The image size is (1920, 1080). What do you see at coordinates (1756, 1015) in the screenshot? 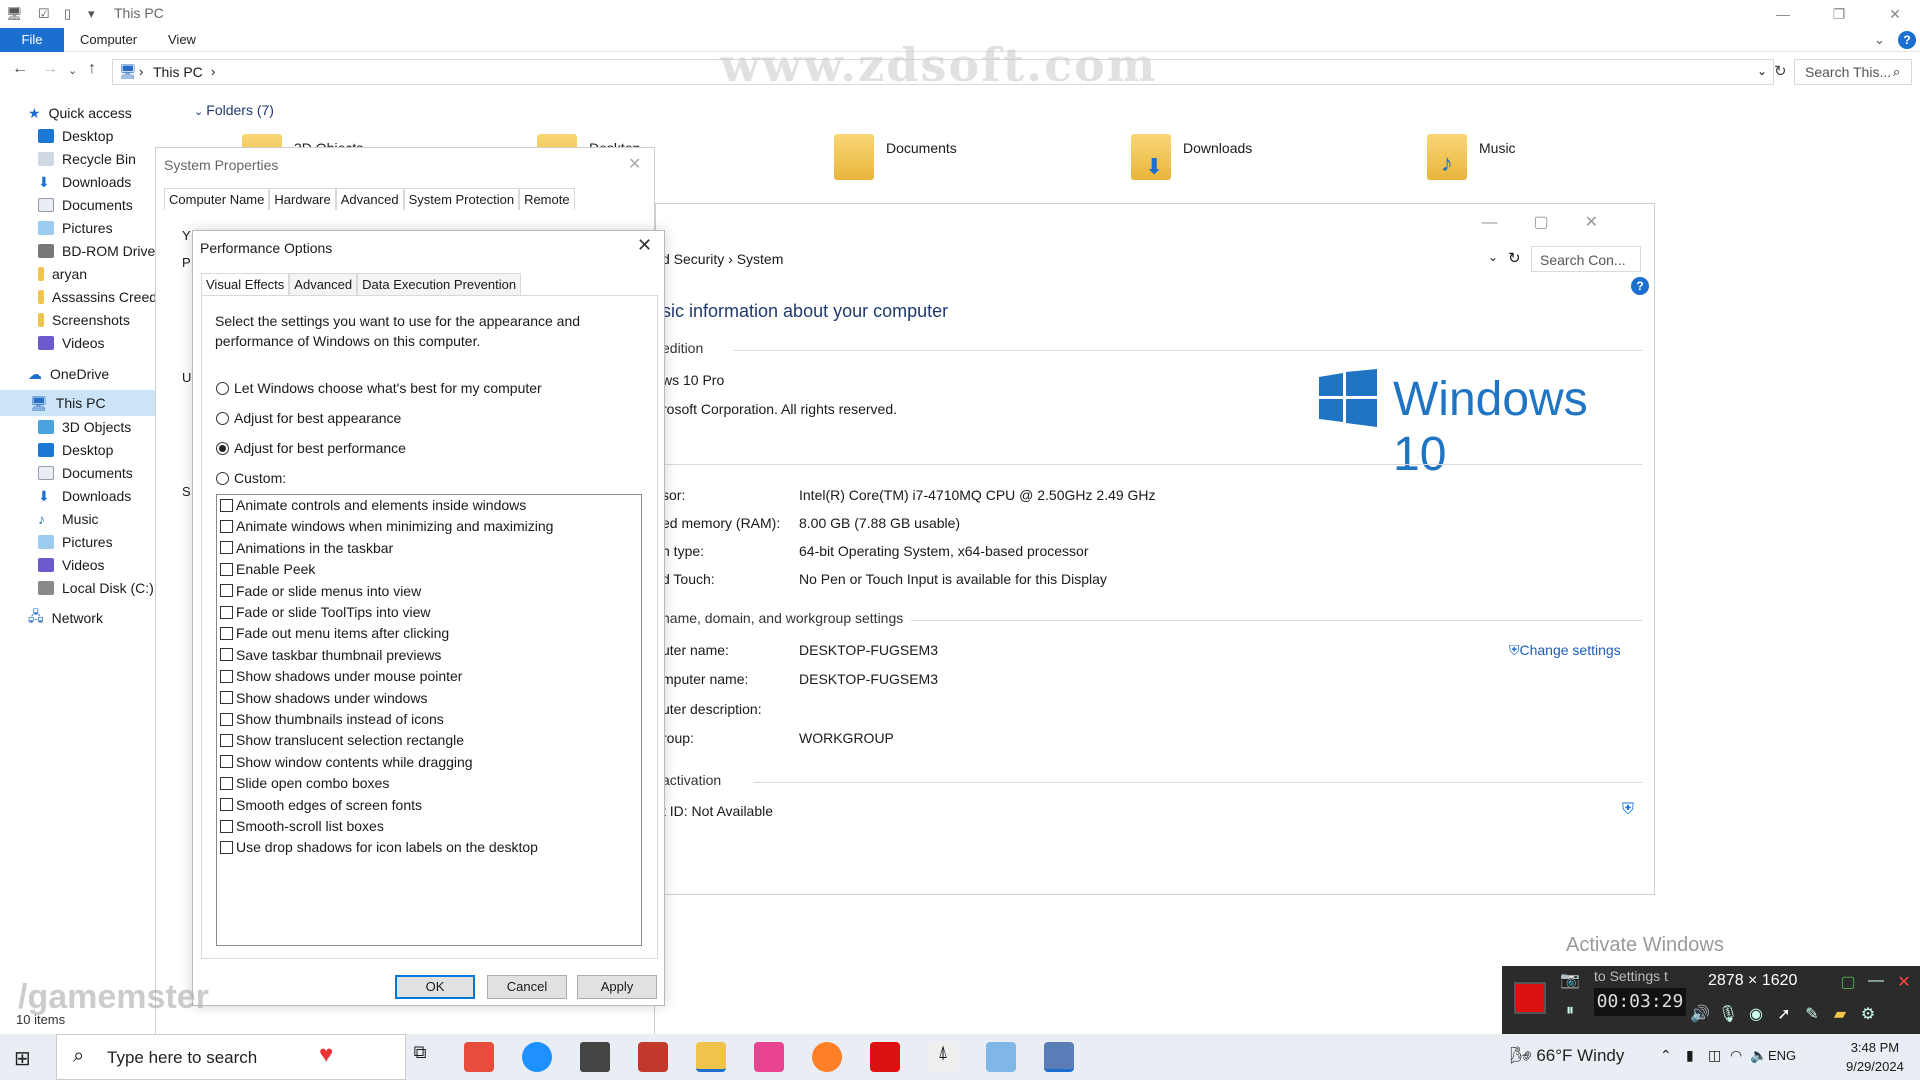
I see `webcam-icon: ◉` at bounding box center [1756, 1015].